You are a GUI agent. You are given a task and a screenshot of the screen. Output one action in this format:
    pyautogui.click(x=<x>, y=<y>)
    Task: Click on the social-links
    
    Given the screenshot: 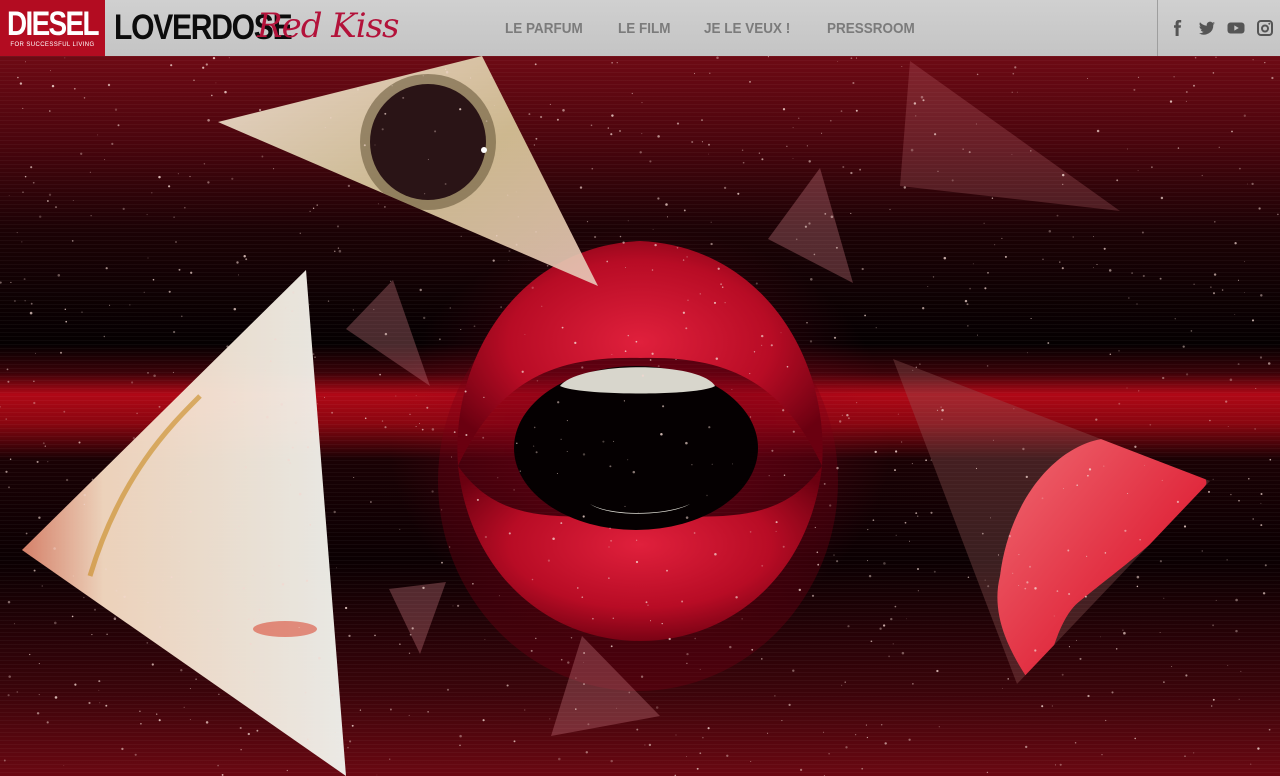 What is the action you would take?
    pyautogui.click(x=1221, y=28)
    